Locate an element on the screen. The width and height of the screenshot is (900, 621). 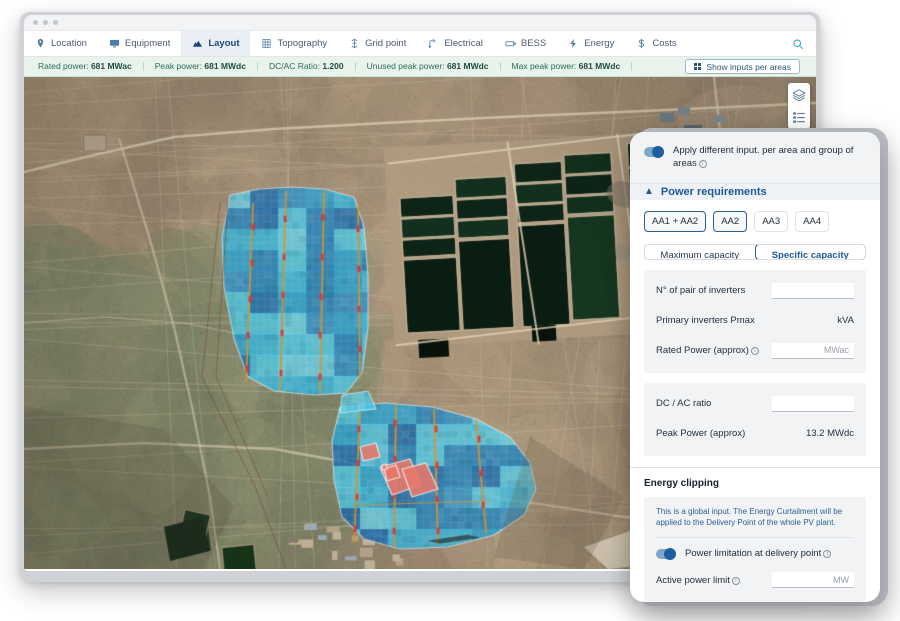
circuit-icon is located at coordinates (433, 43).